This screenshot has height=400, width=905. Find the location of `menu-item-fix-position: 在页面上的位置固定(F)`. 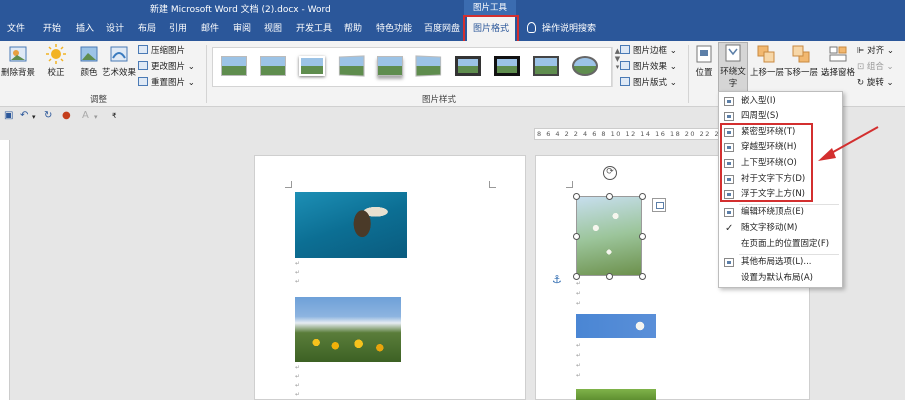

menu-item-fix-position: 在页面上的位置固定(F) is located at coordinates (780, 244).